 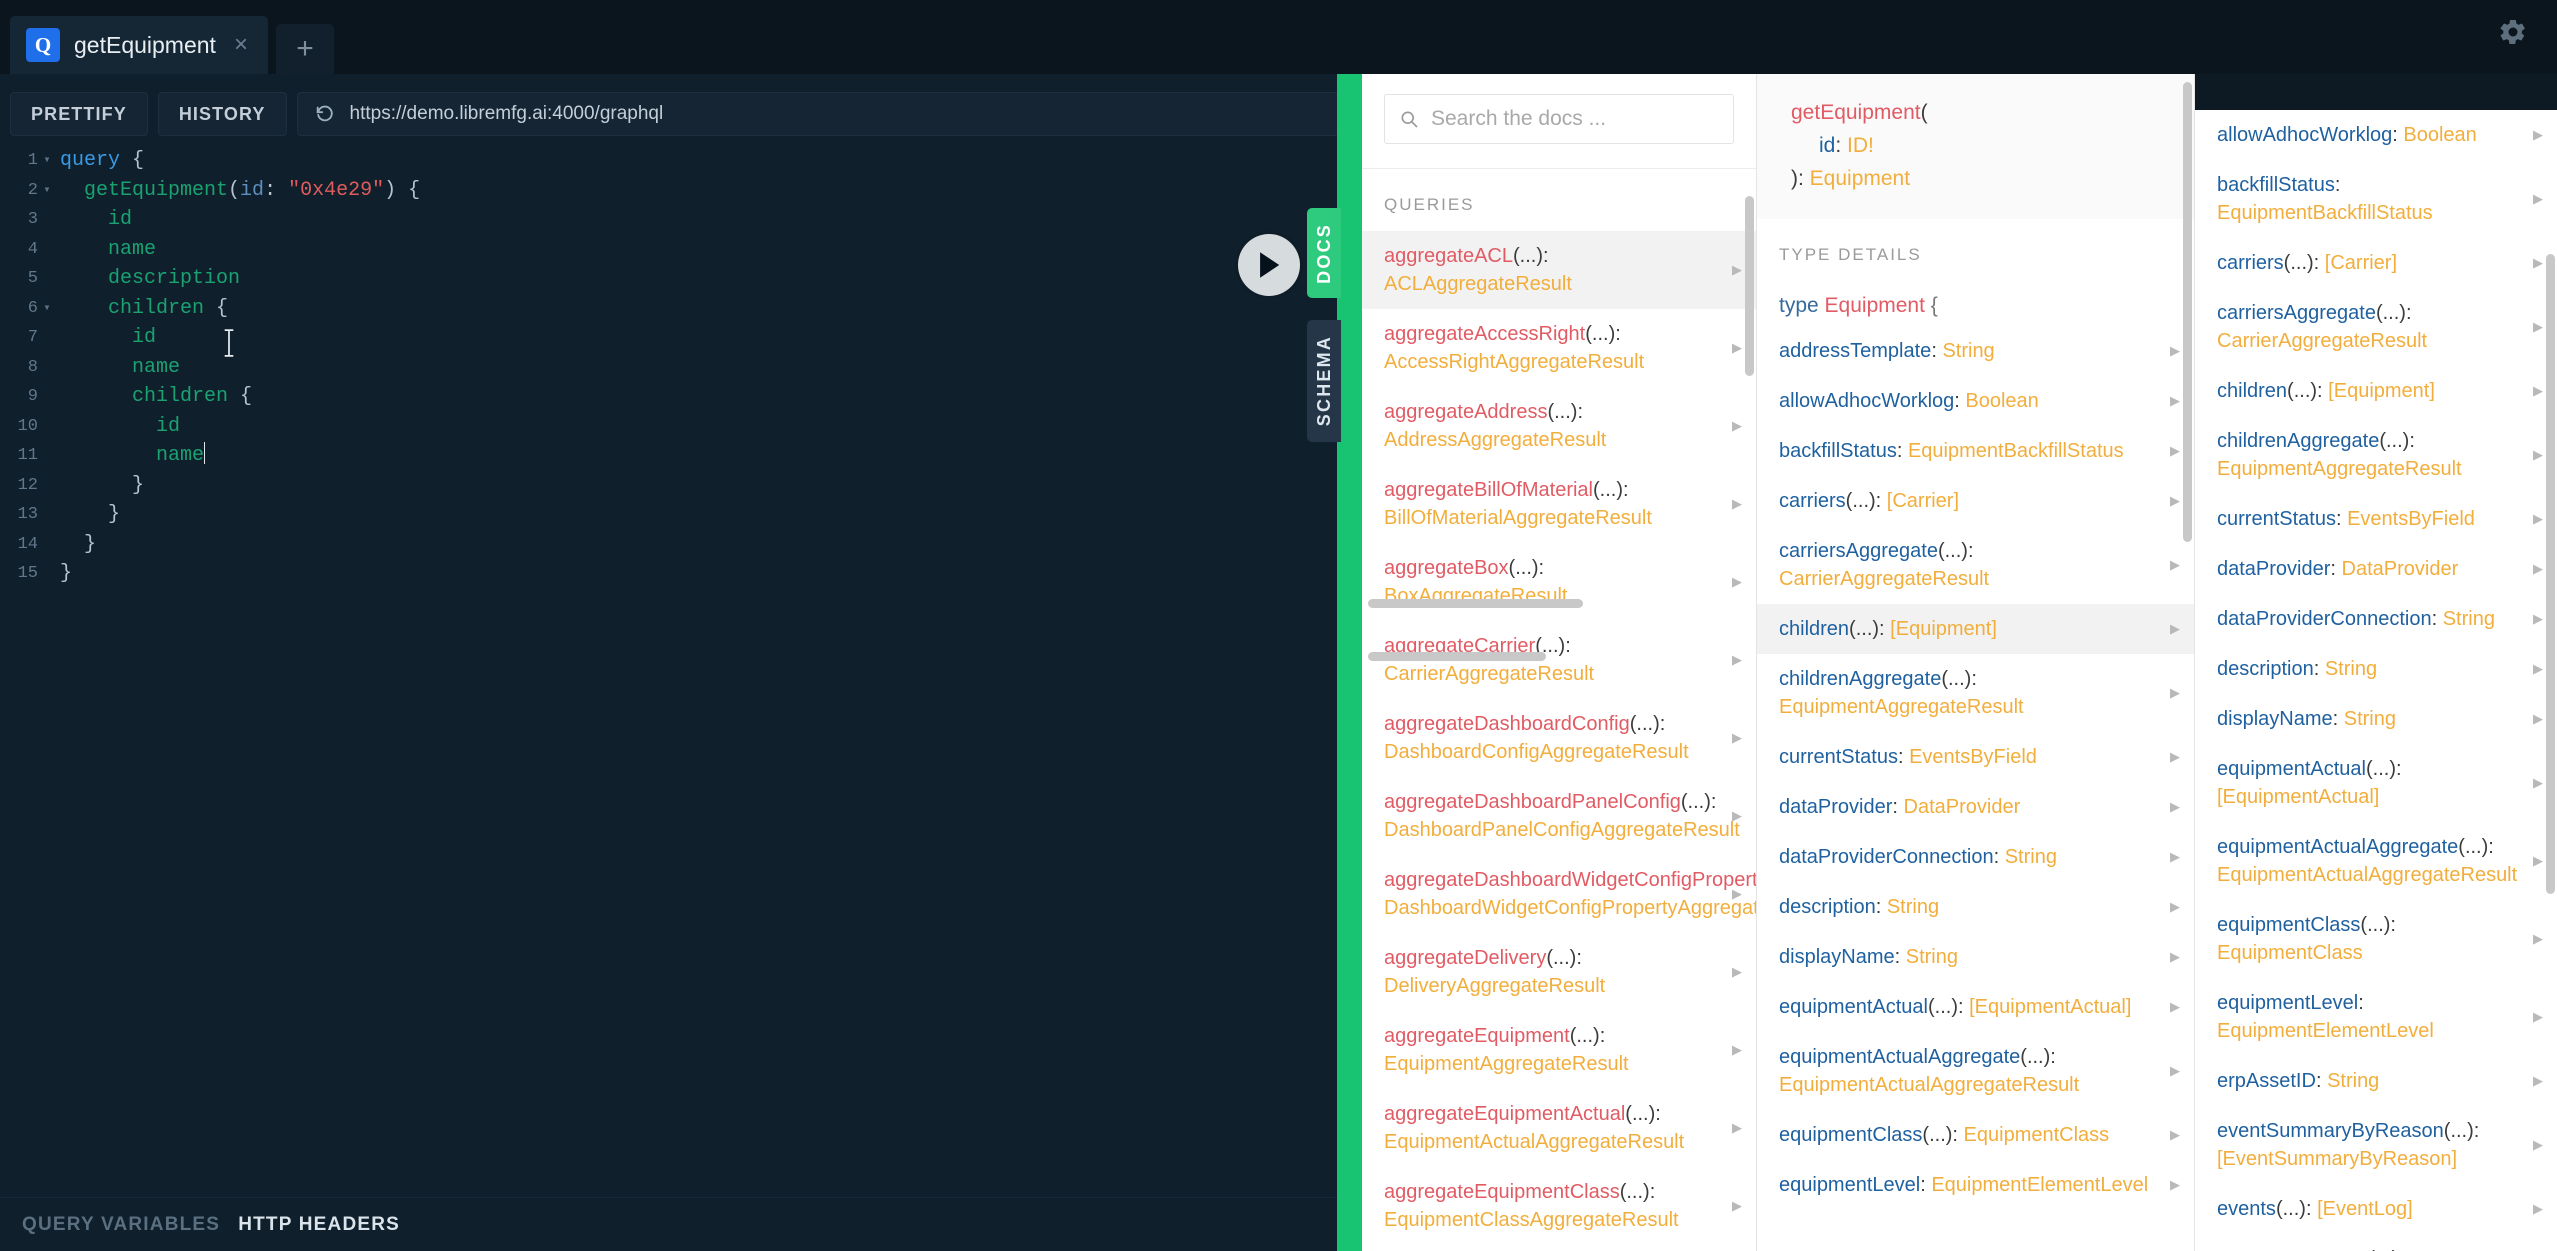 I want to click on type-field-item: backfillStatus: EquipmentBackfillStatus ▶, so click(x=1975, y=451).